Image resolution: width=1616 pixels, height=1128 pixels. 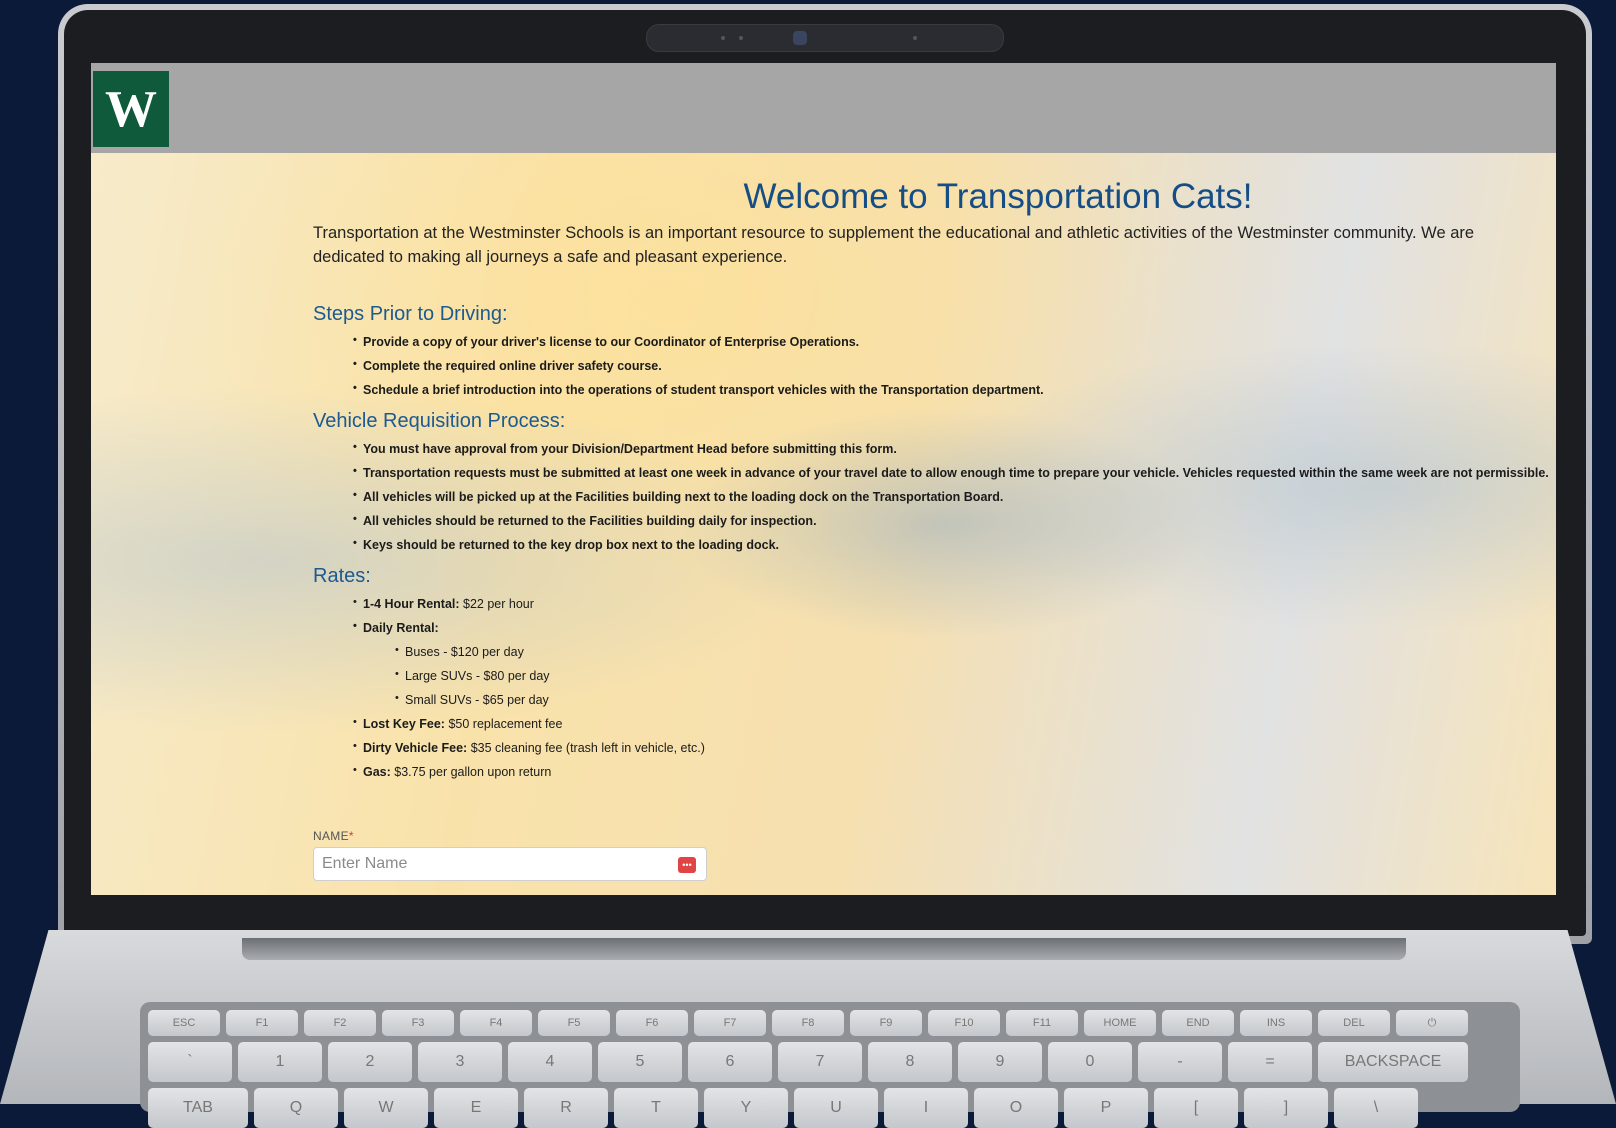 What do you see at coordinates (296, 1108) in the screenshot?
I see `keyboard-key: Q` at bounding box center [296, 1108].